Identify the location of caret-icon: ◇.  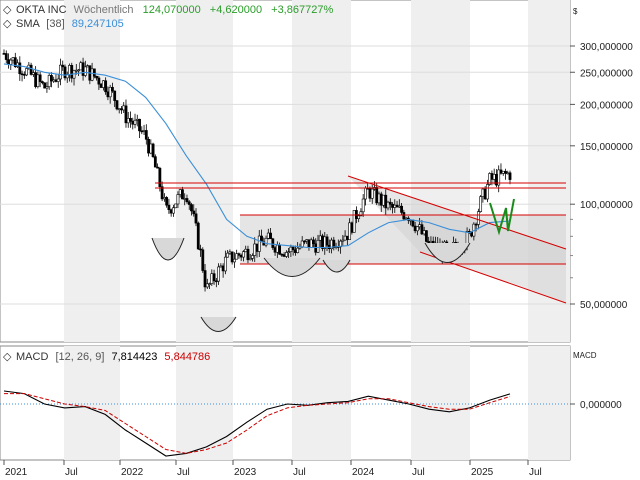
(7, 10).